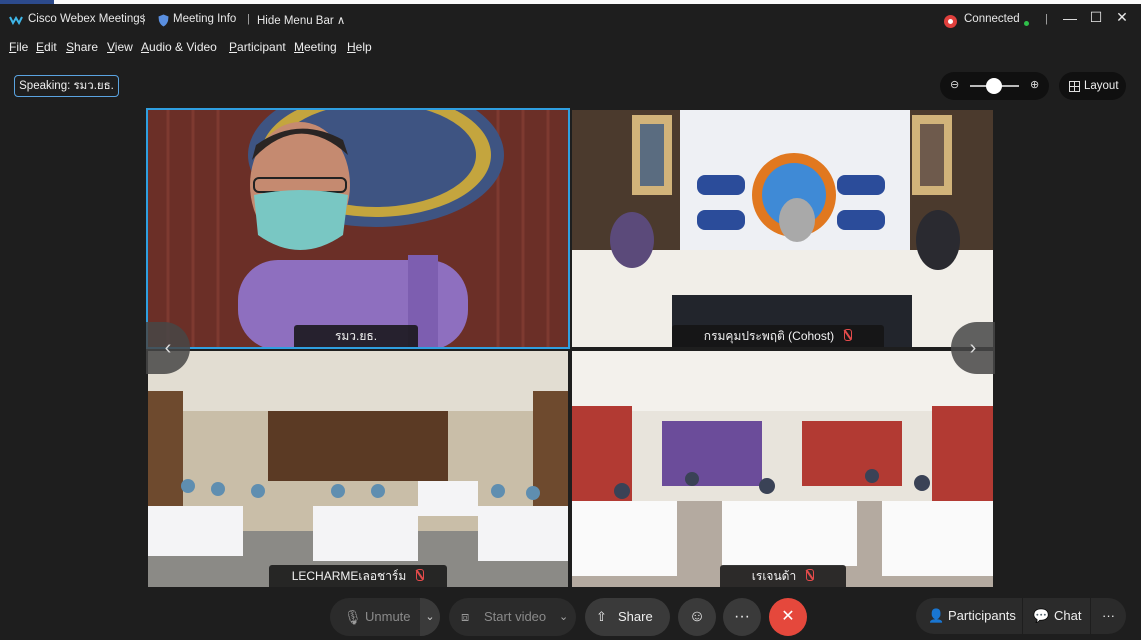  I want to click on video-tile: กรมคุมประพฤติ (Cohost), so click(782, 228).